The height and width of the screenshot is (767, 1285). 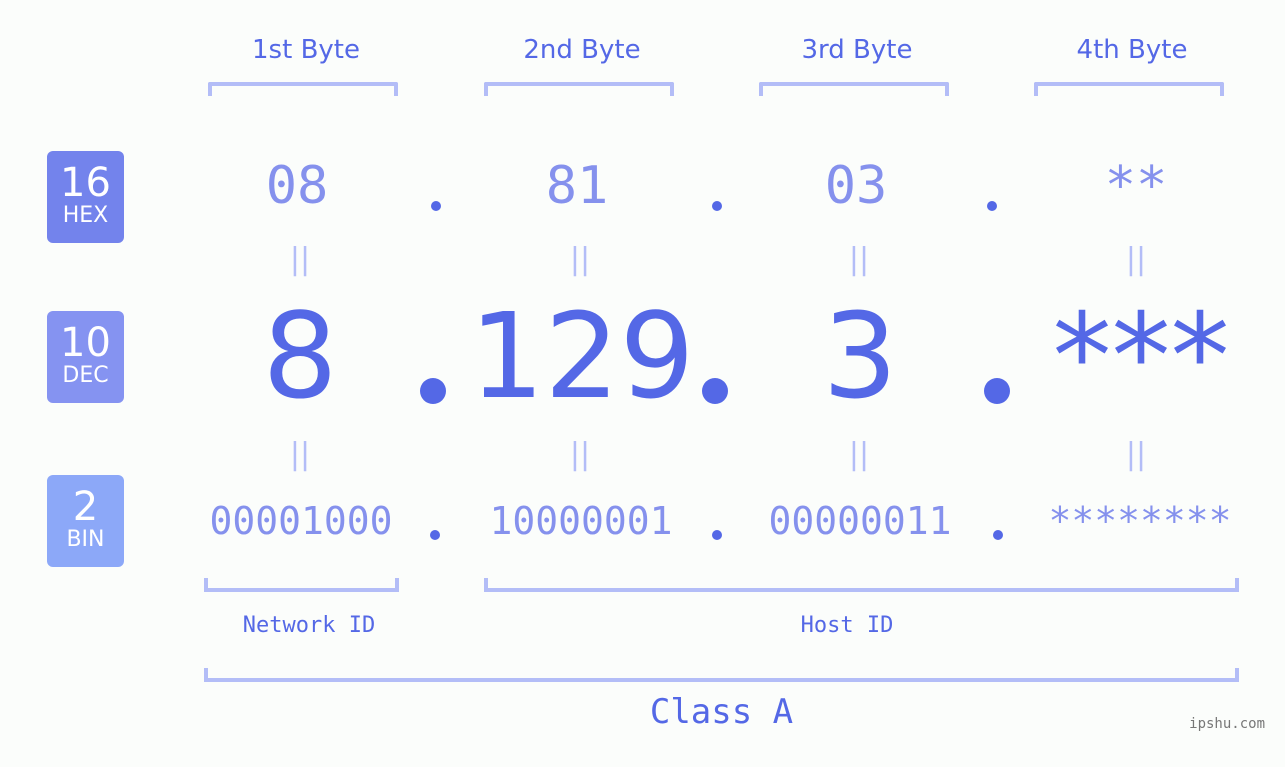 What do you see at coordinates (721, 712) in the screenshot?
I see `class-label: Class A` at bounding box center [721, 712].